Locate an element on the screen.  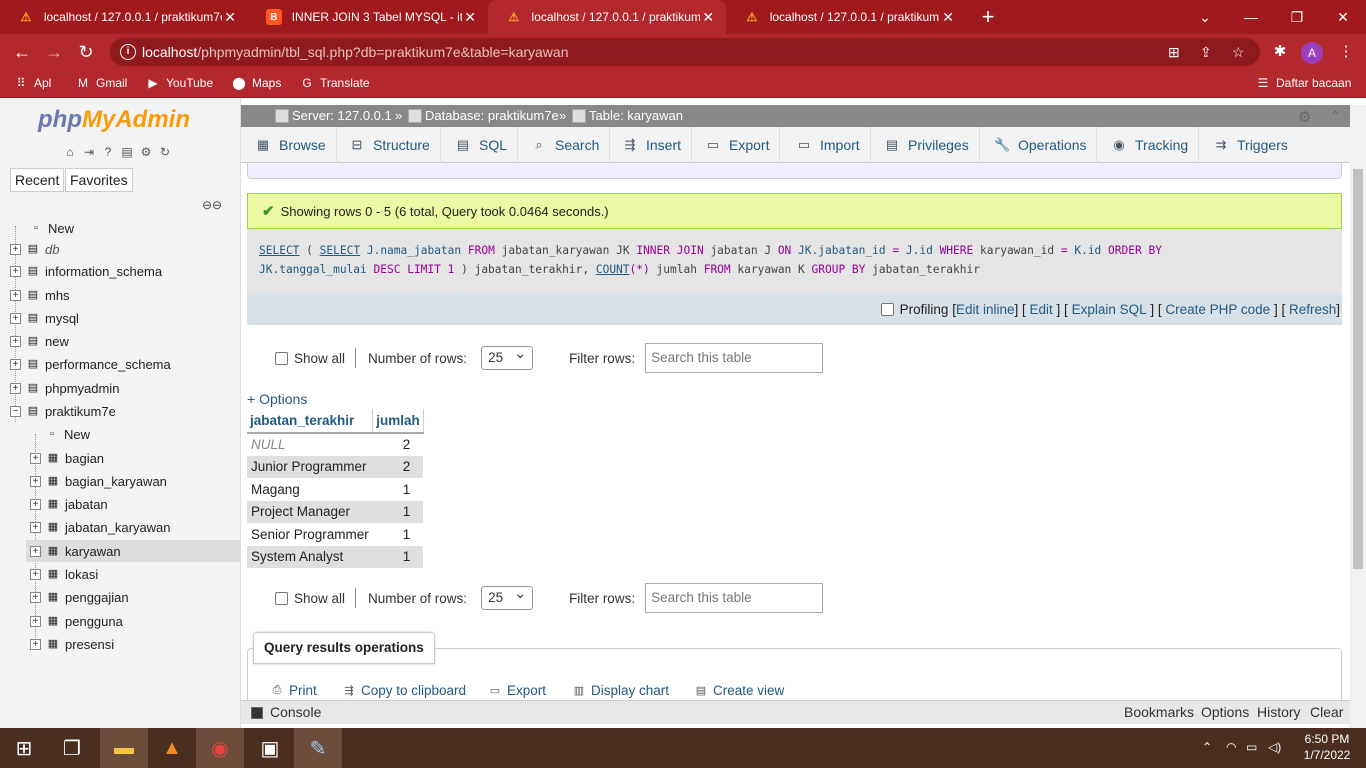
tree-db-mhs: + ▤ mhs is located at coordinates (40, 295).